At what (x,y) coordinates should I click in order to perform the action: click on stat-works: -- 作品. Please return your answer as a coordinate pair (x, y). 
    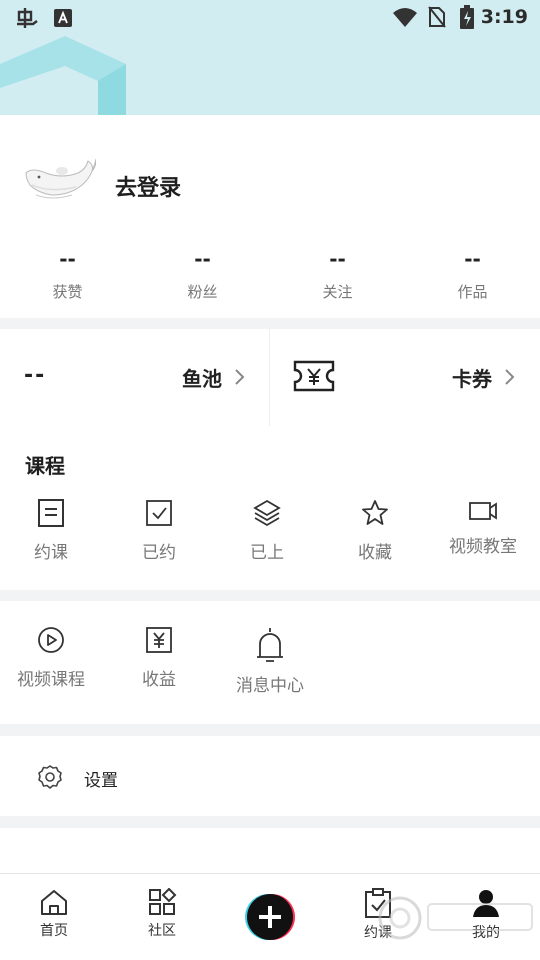
    Looking at the image, I should click on (472, 275).